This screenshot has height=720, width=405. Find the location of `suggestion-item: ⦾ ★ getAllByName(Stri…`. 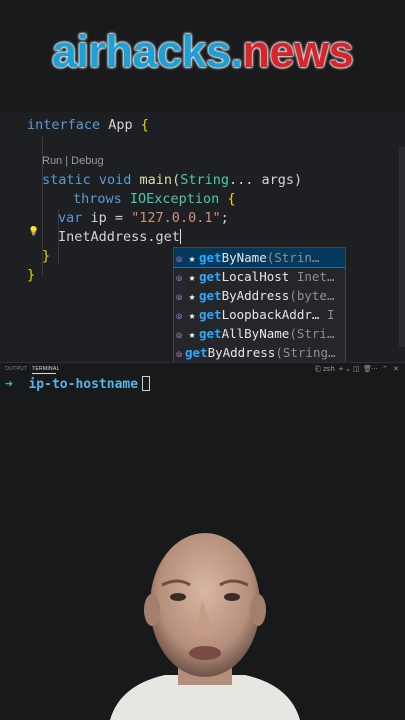

suggestion-item: ⦾ ★ getAllByName(Stri… is located at coordinates (259, 333).